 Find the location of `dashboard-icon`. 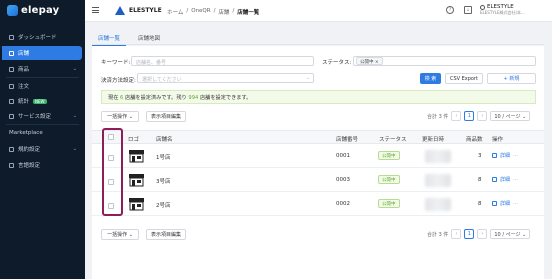

dashboard-icon is located at coordinates (11, 37).